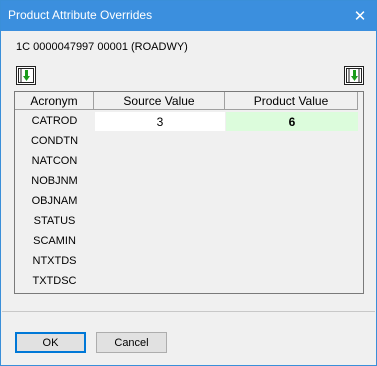  What do you see at coordinates (54, 261) in the screenshot?
I see `row-acronym-ntxtds: NTXTDS` at bounding box center [54, 261].